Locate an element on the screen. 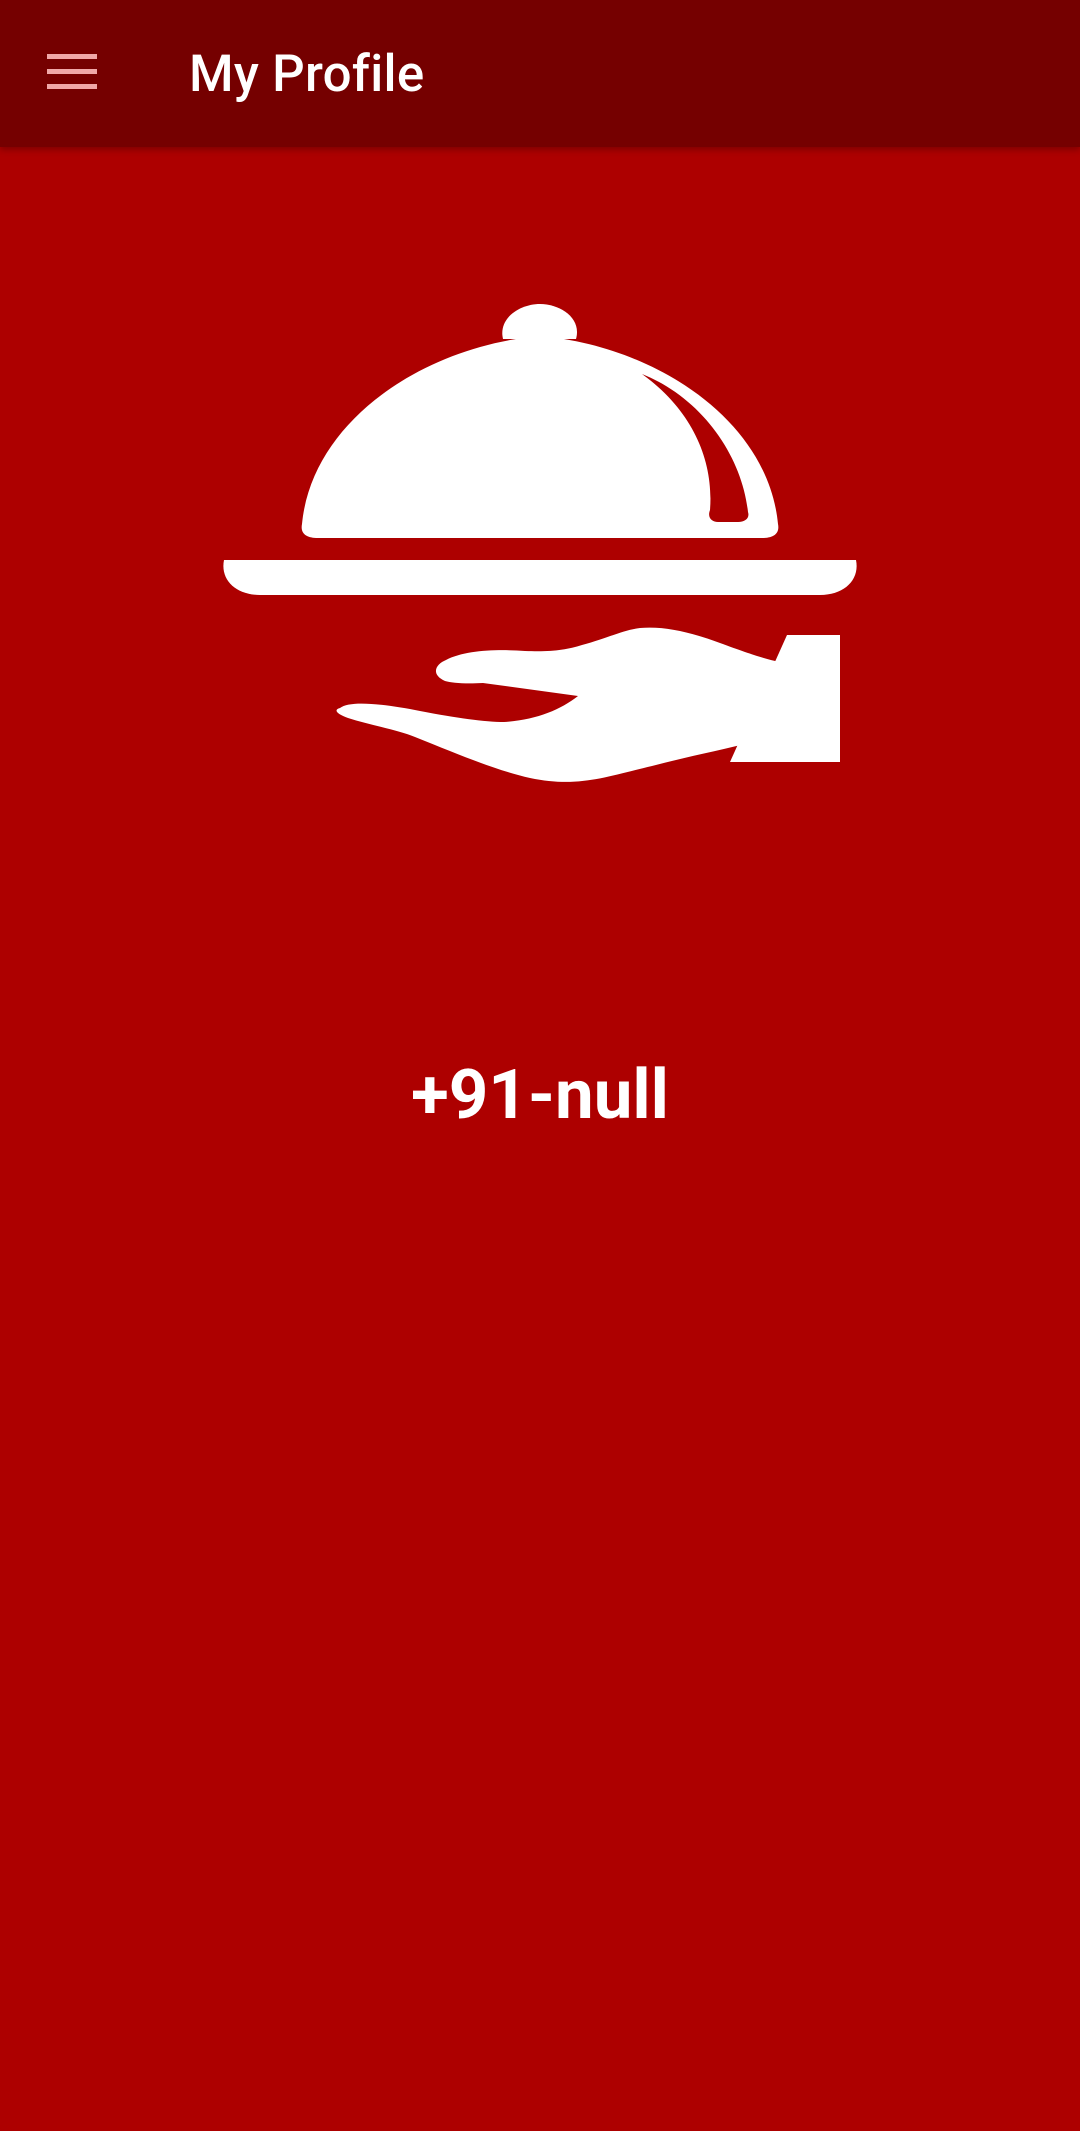 The width and height of the screenshot is (1080, 2131). phone-number: +91-null is located at coordinates (540, 1094).